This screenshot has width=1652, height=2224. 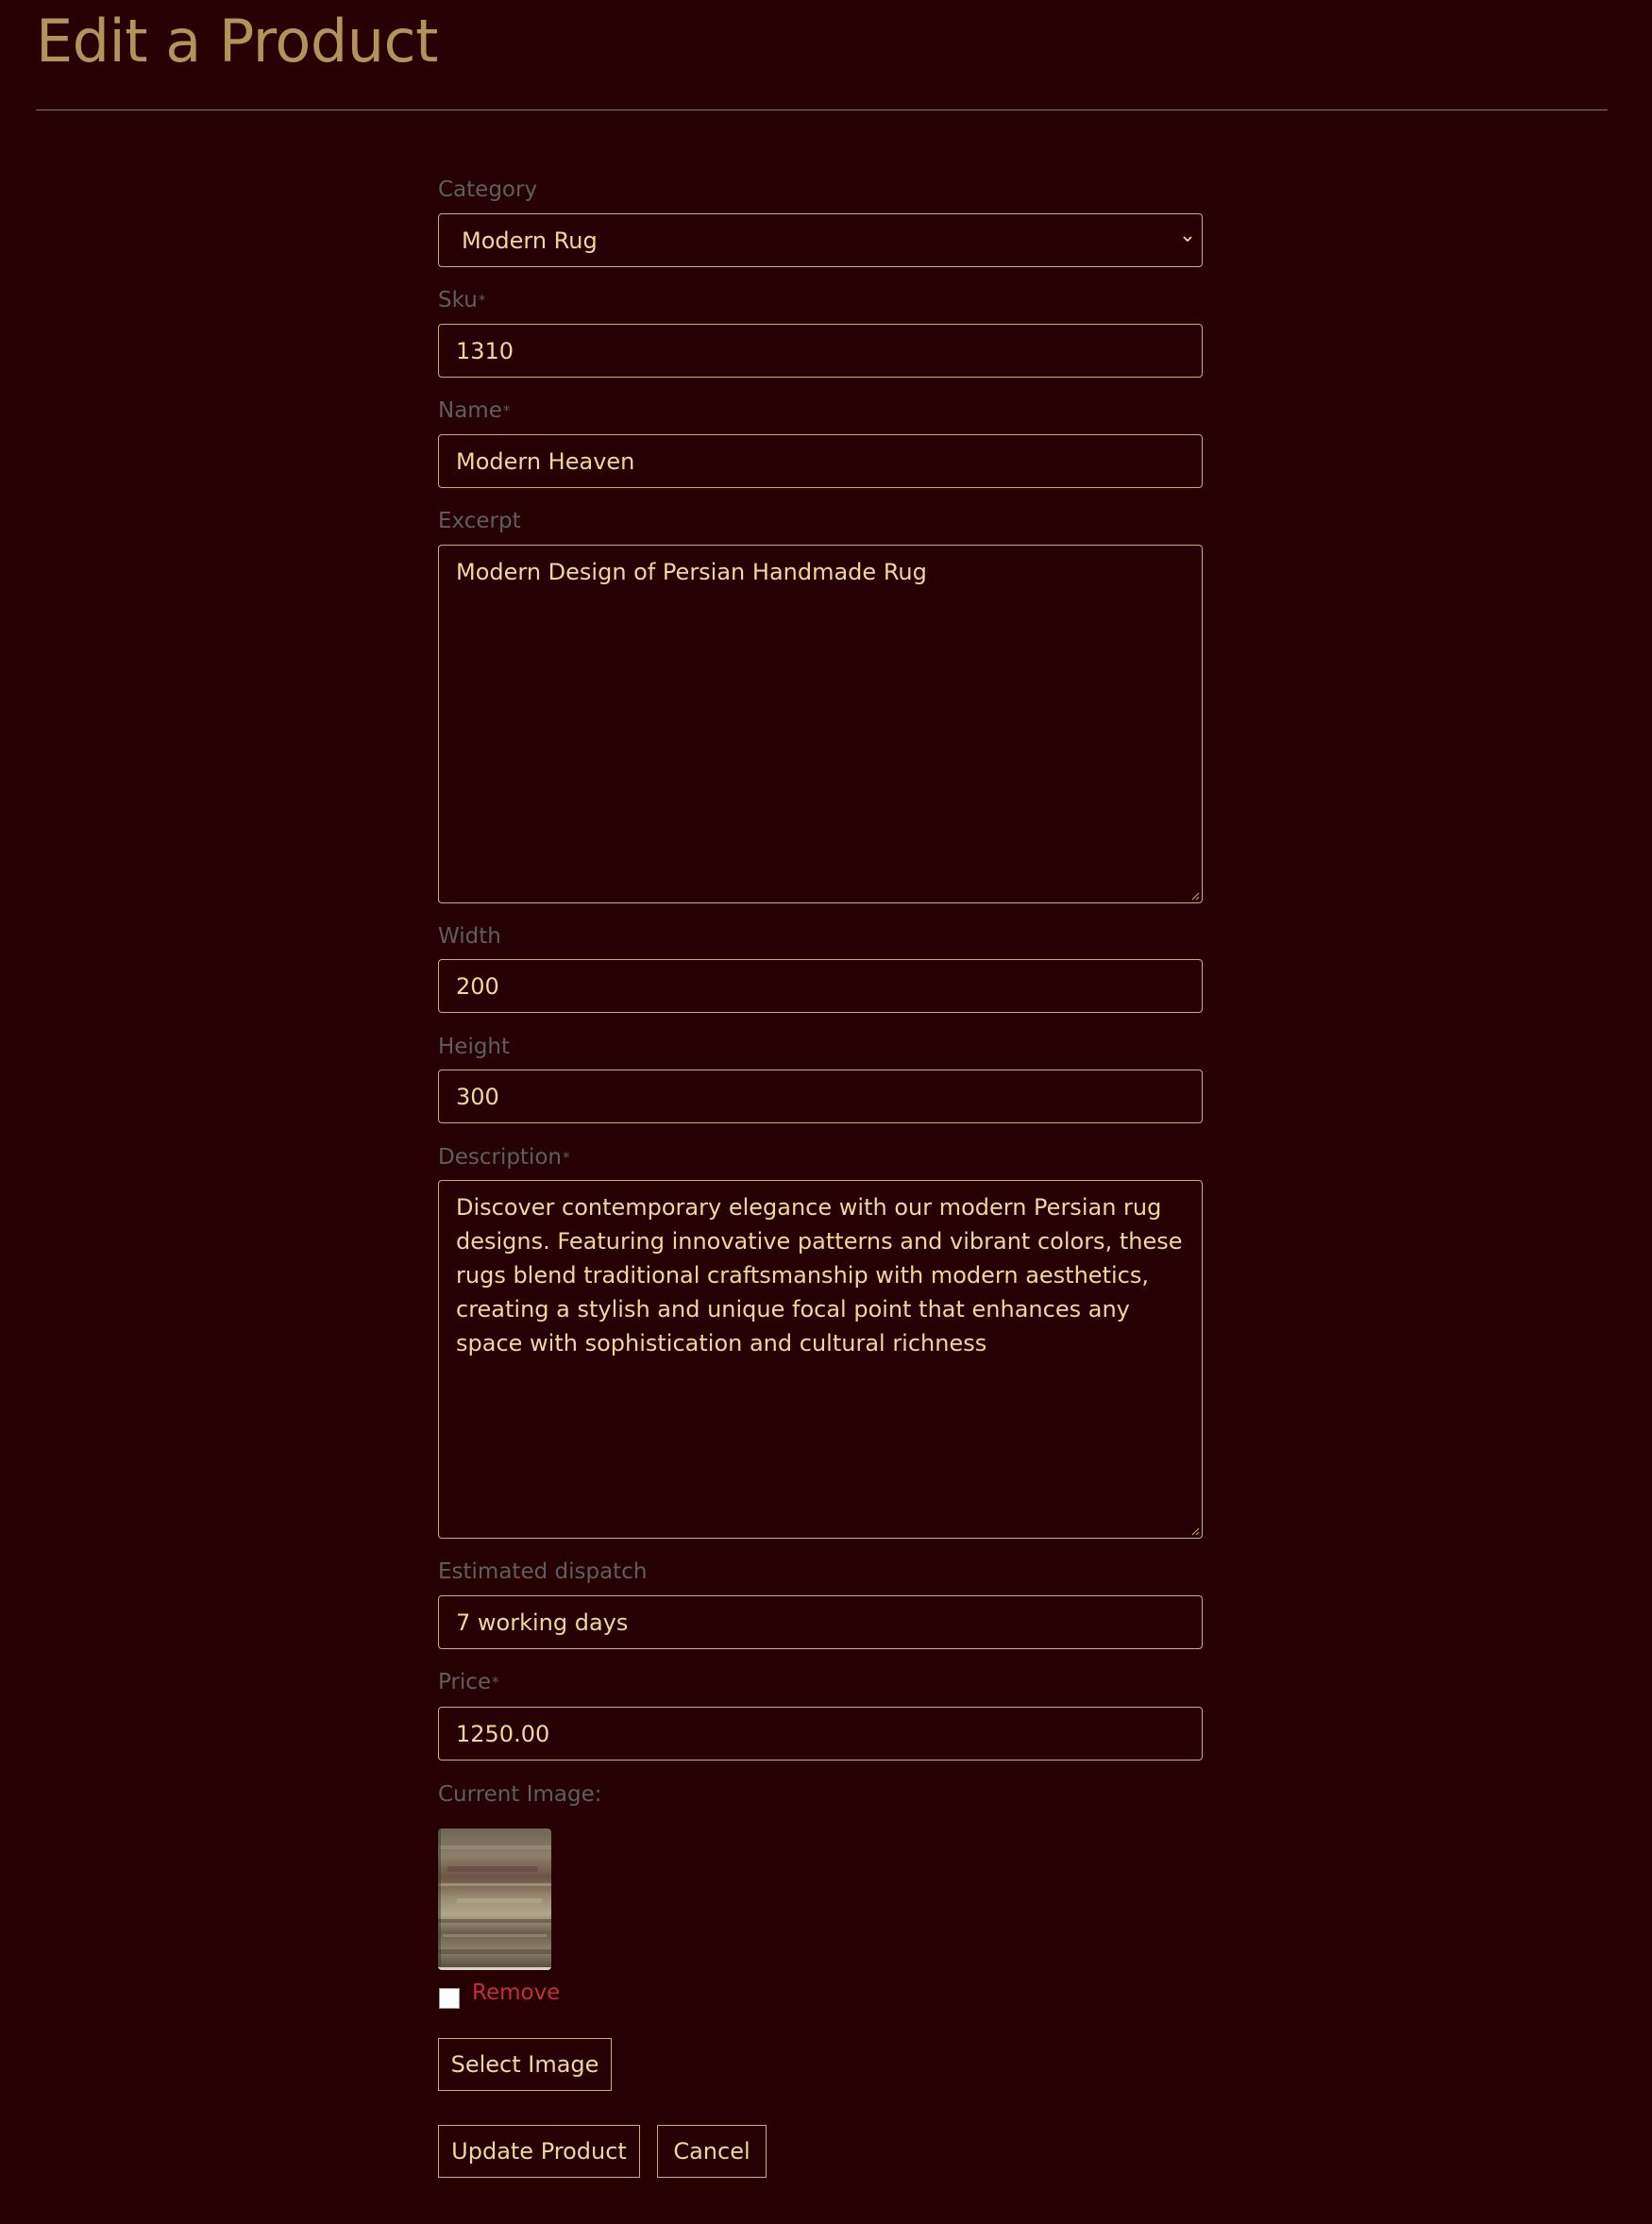 I want to click on price-input: 1250.00, so click(x=820, y=1734).